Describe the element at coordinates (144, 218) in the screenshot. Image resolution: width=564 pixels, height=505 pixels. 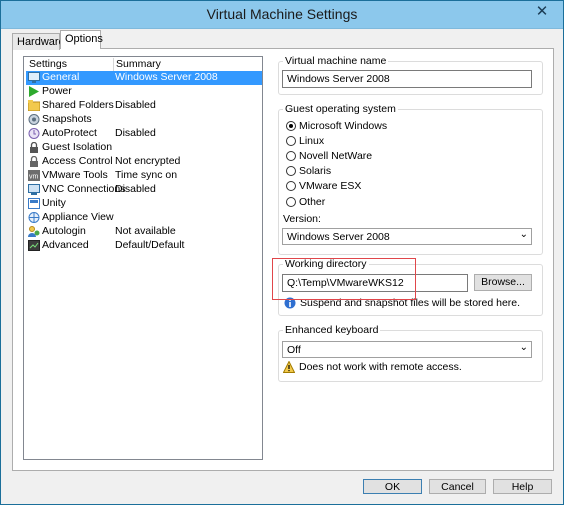
I see `settings-item-appliance-view: Appliance View` at that location.